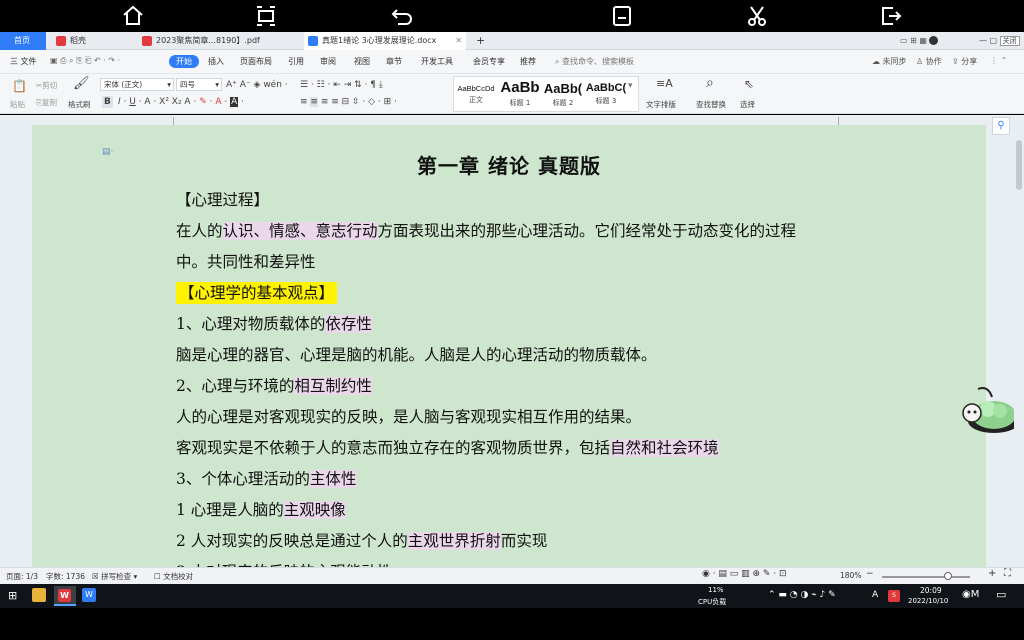 Image resolution: width=1024 pixels, height=640 pixels. Describe the element at coordinates (292, 541) in the screenshot. I see `text-run: 2 人对现实的反映总是通过个人的` at that location.